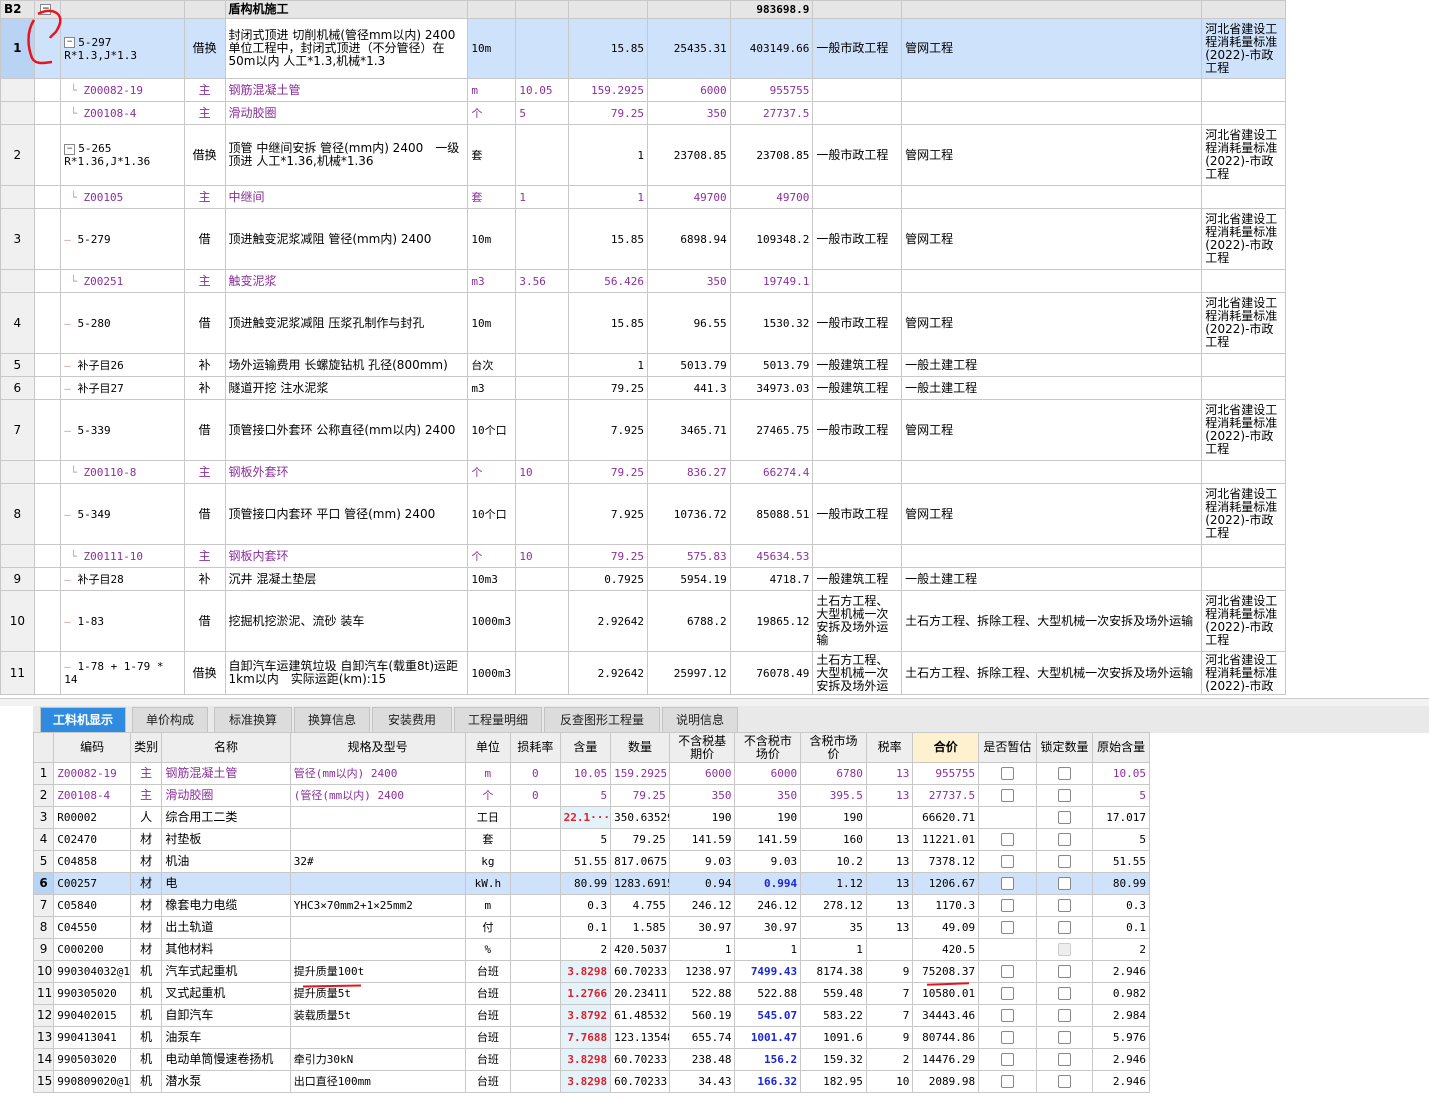  What do you see at coordinates (771, 155) in the screenshot?
I see `item-total: 23708.85` at bounding box center [771, 155].